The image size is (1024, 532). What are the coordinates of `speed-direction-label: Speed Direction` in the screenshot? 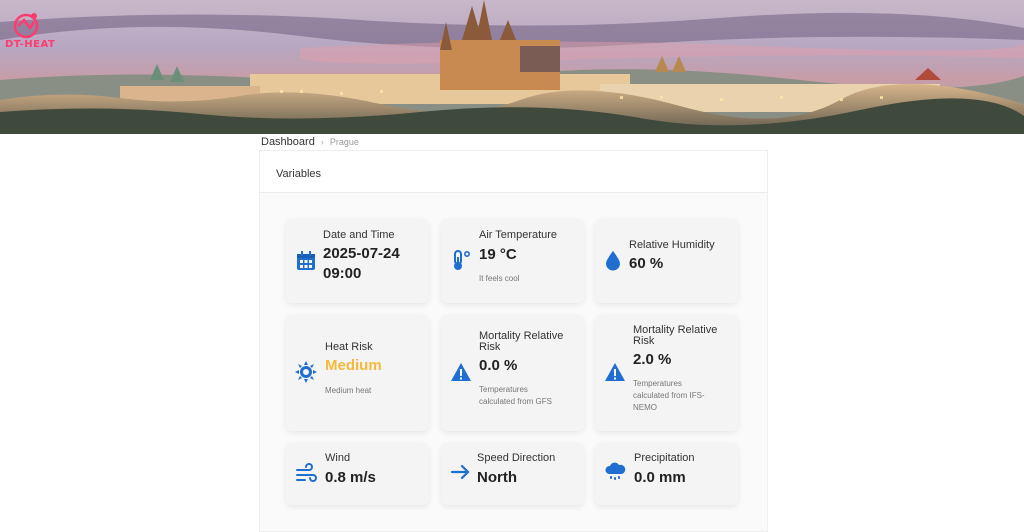 It's located at (516, 458).